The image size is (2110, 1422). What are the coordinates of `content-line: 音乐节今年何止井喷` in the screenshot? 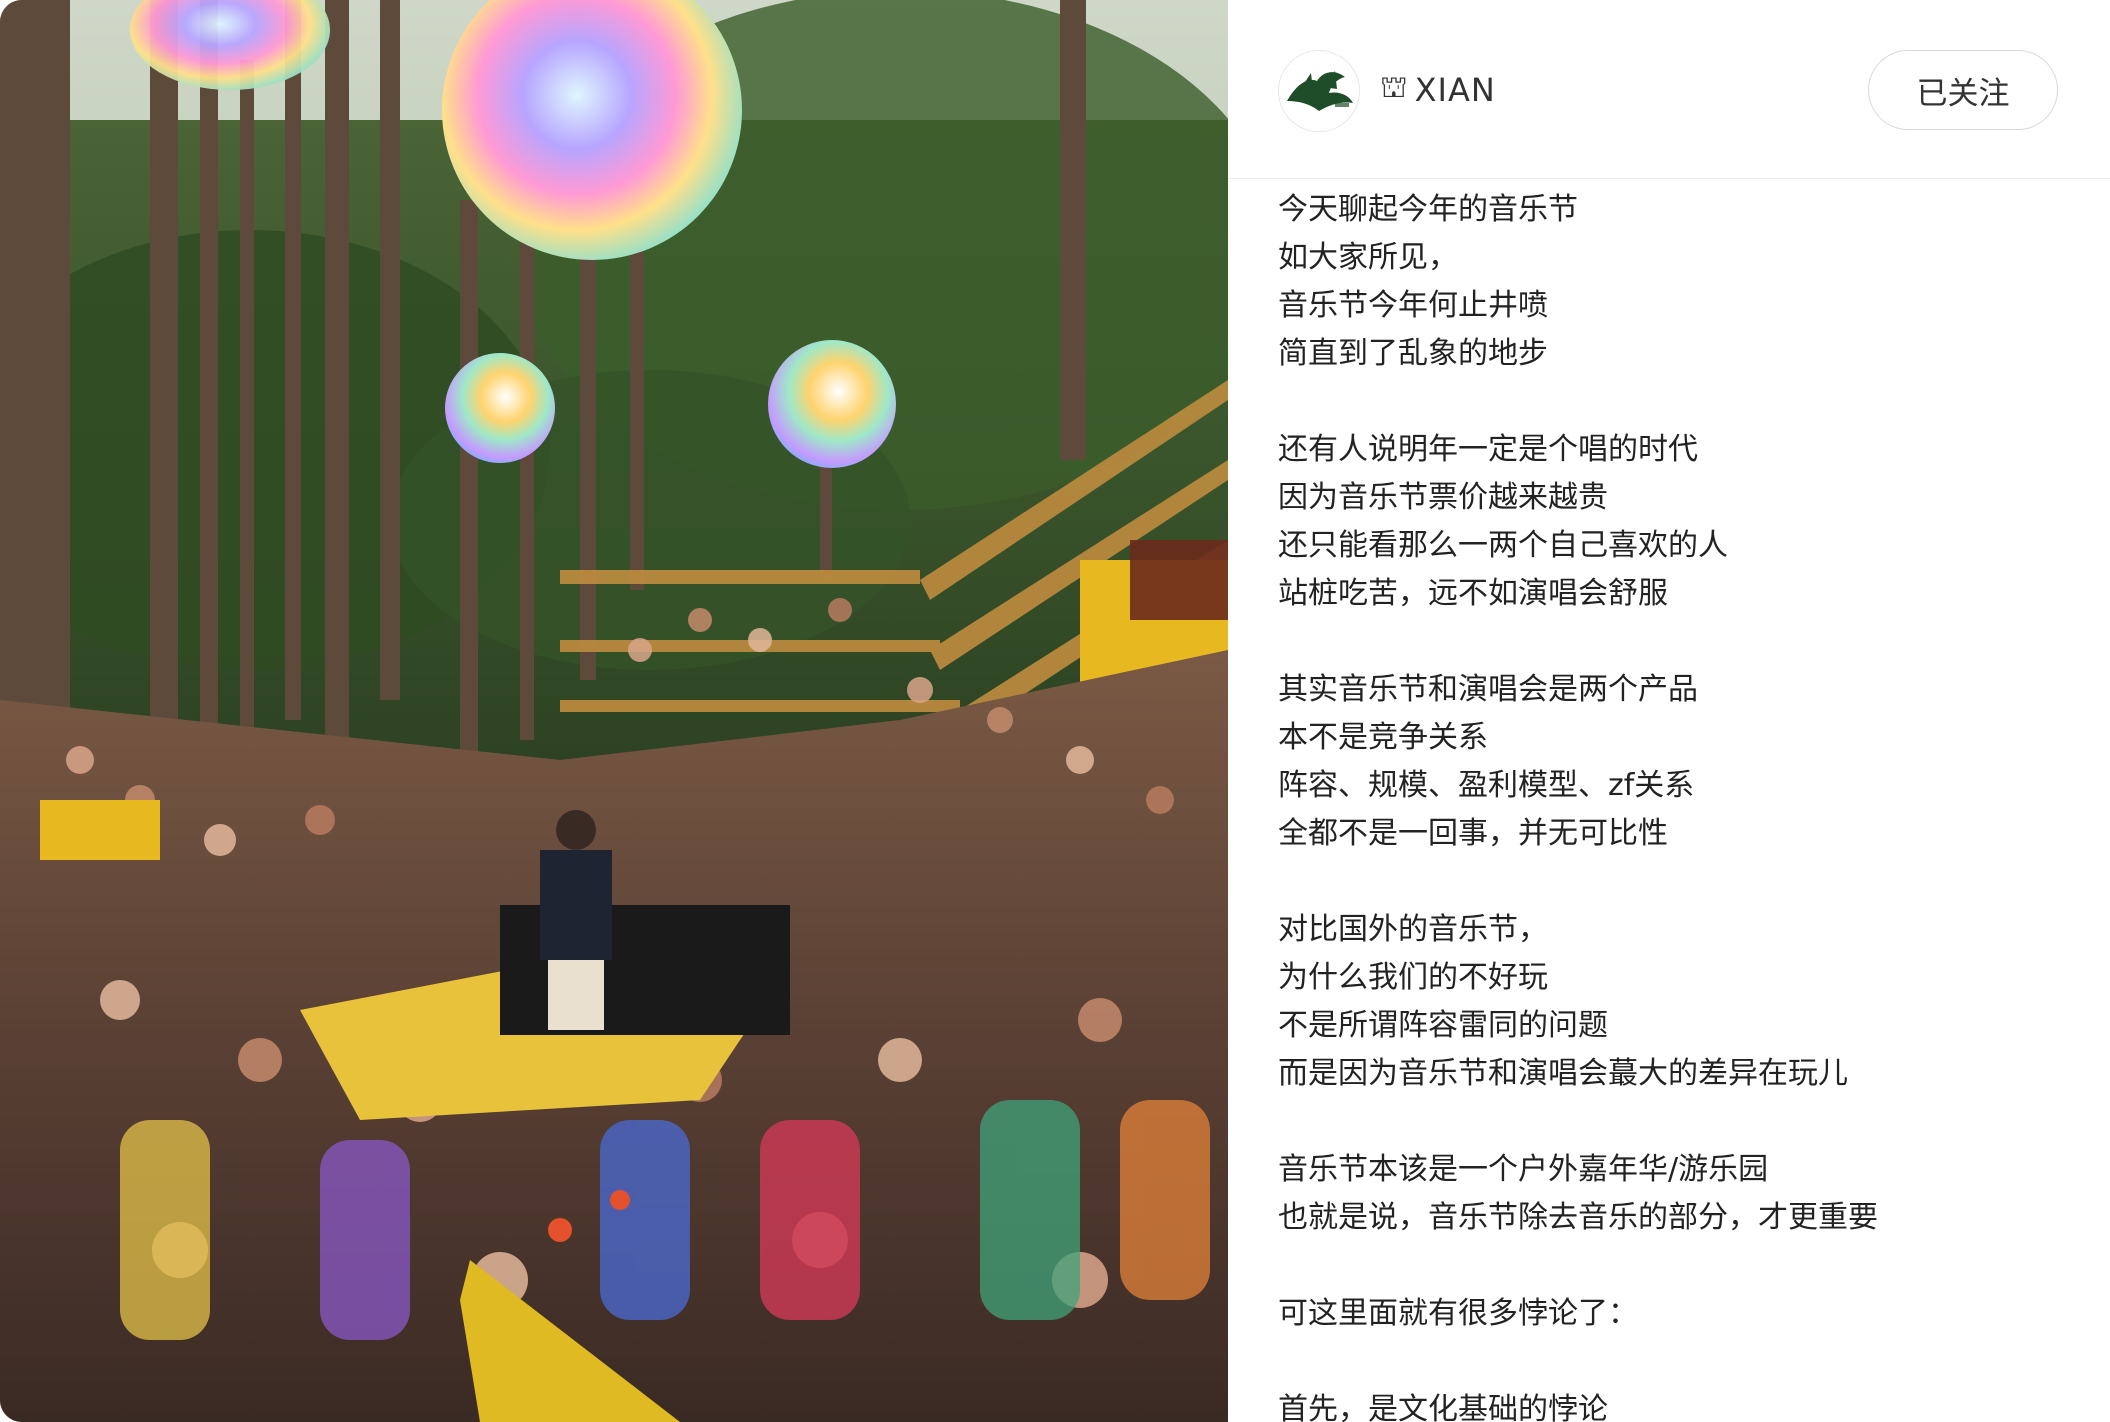 It's located at (1413, 305).